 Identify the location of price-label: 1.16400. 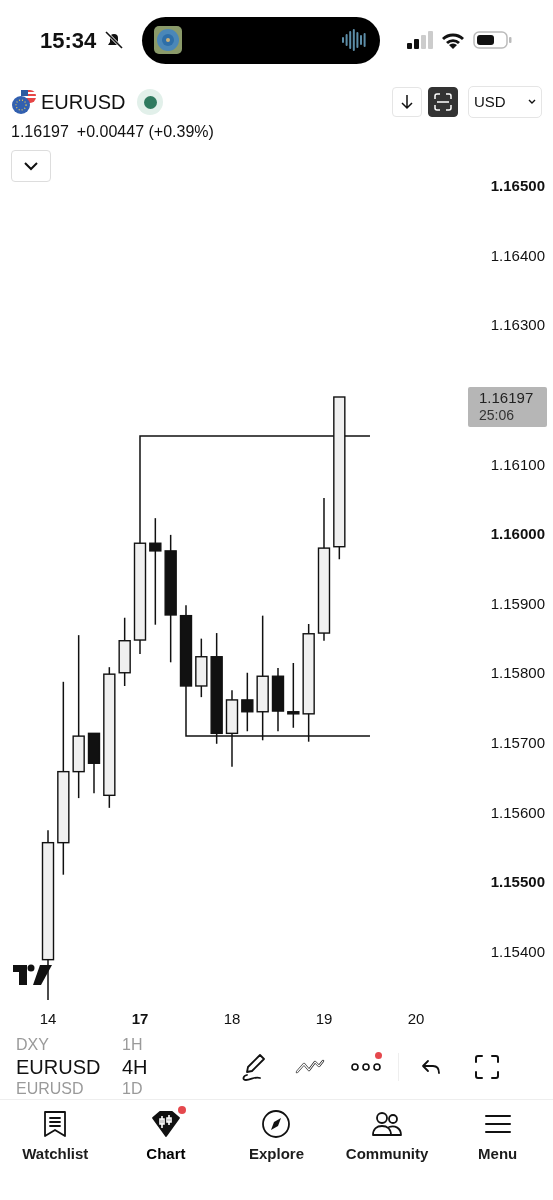
(517, 255).